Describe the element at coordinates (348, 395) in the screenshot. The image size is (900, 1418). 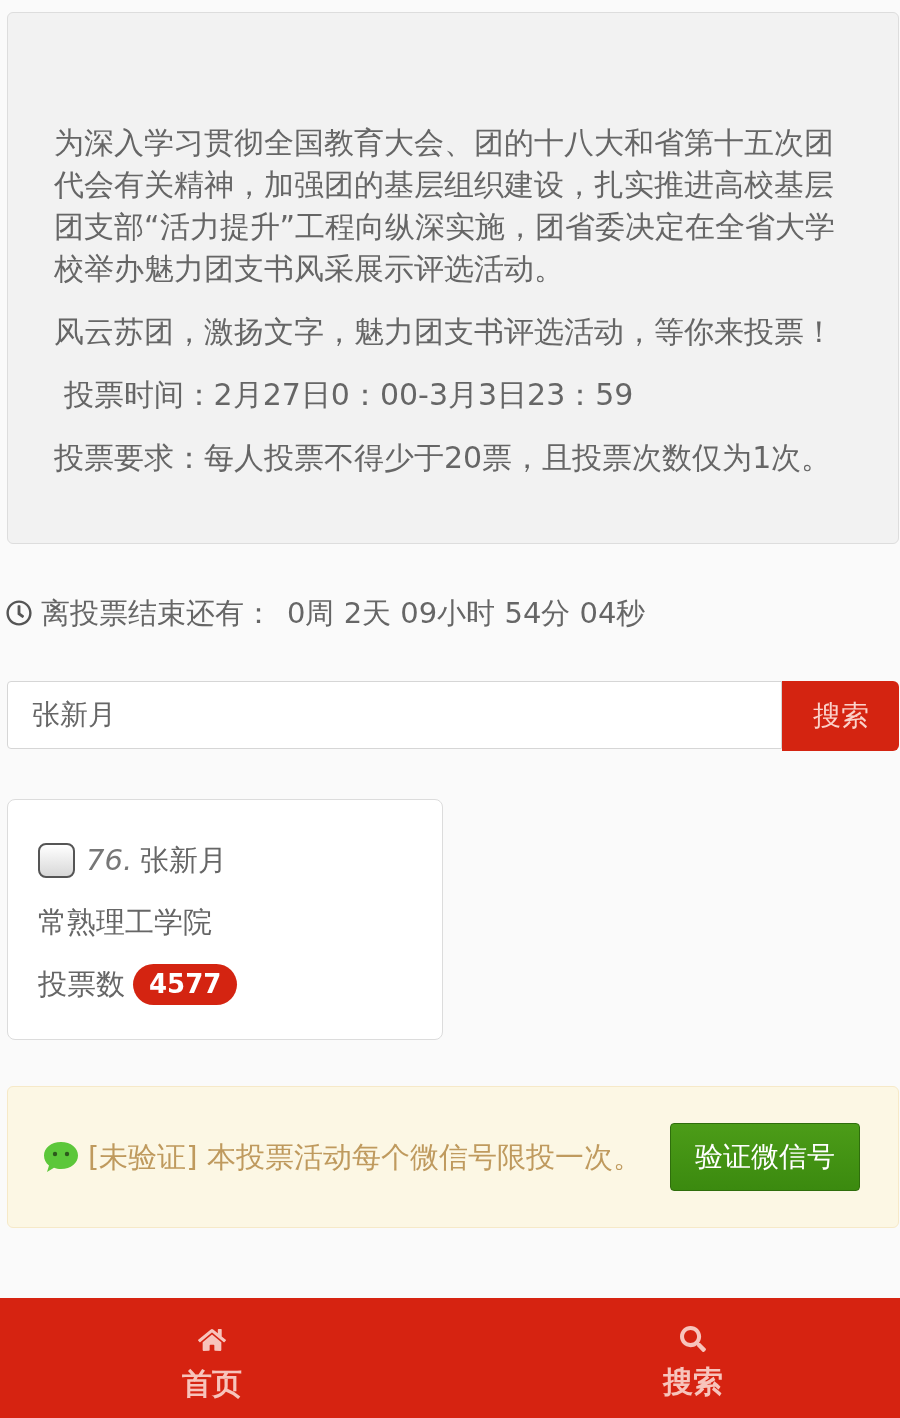
I see `intro-paragraph: 投票时间：2月27日0：00-3月3日23：59` at that location.